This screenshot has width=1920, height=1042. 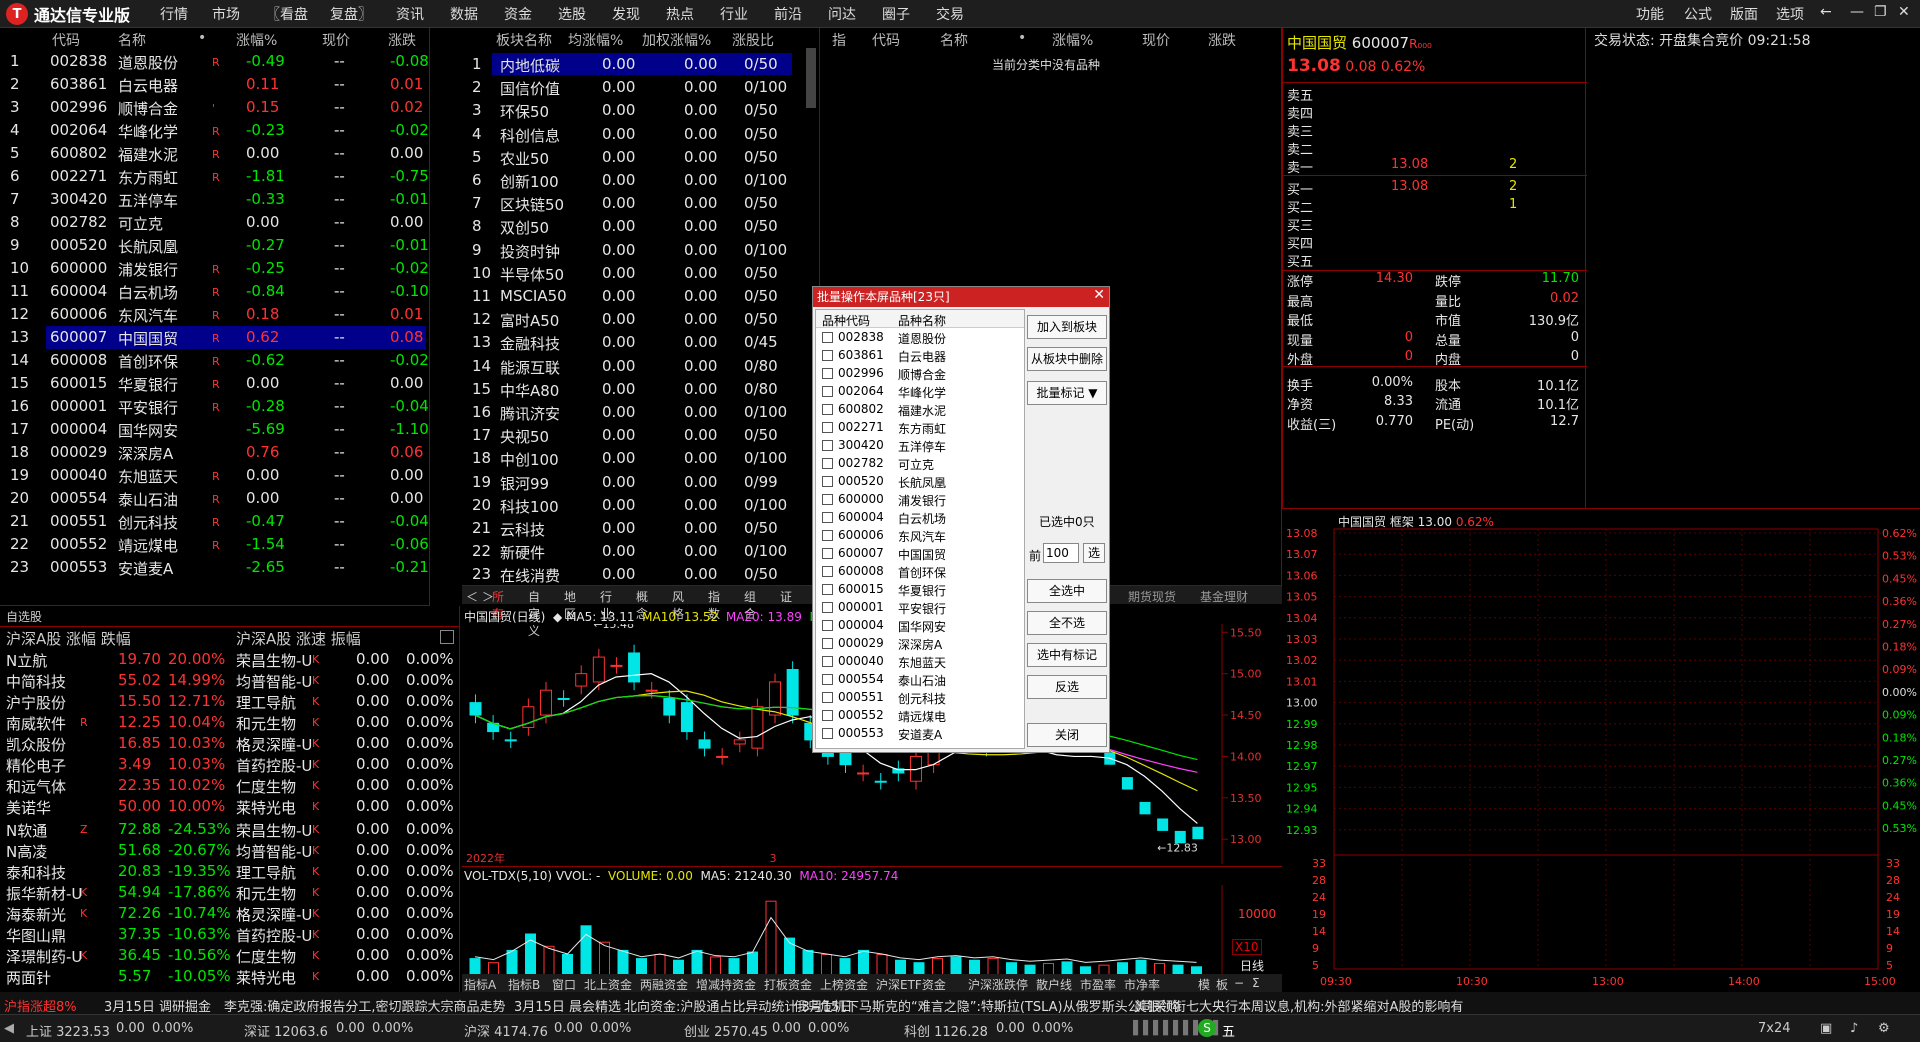 What do you see at coordinates (40, 1005) in the screenshot?
I see `news-item: 沪指涨超8%` at bounding box center [40, 1005].